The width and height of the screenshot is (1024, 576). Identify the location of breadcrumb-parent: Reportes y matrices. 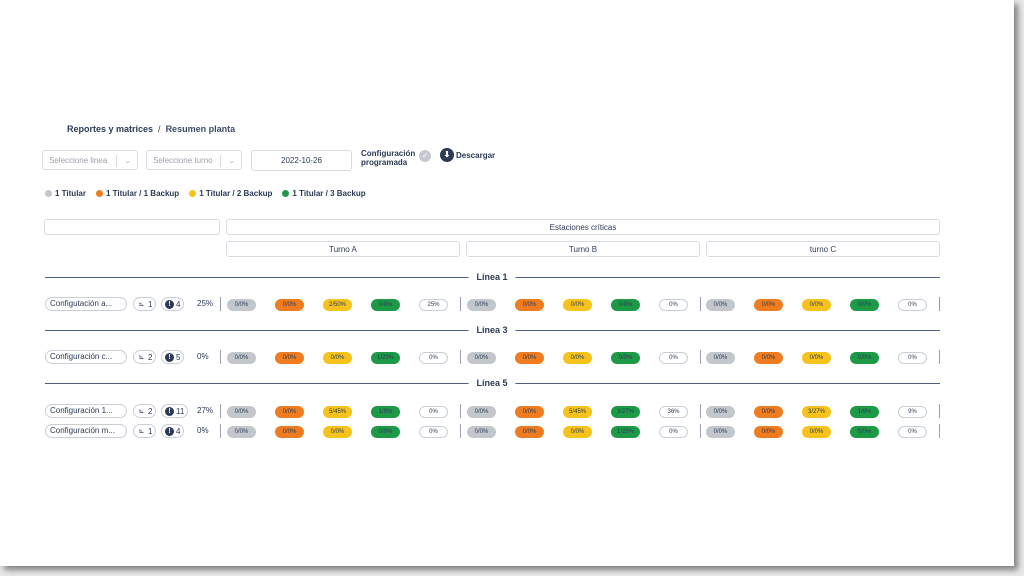
(110, 129).